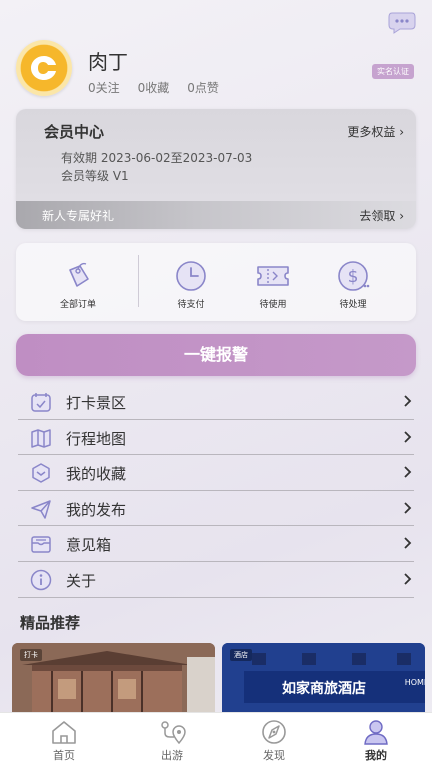  Describe the element at coordinates (216, 544) in the screenshot. I see `menu-item-feedback: 意见箱` at that location.